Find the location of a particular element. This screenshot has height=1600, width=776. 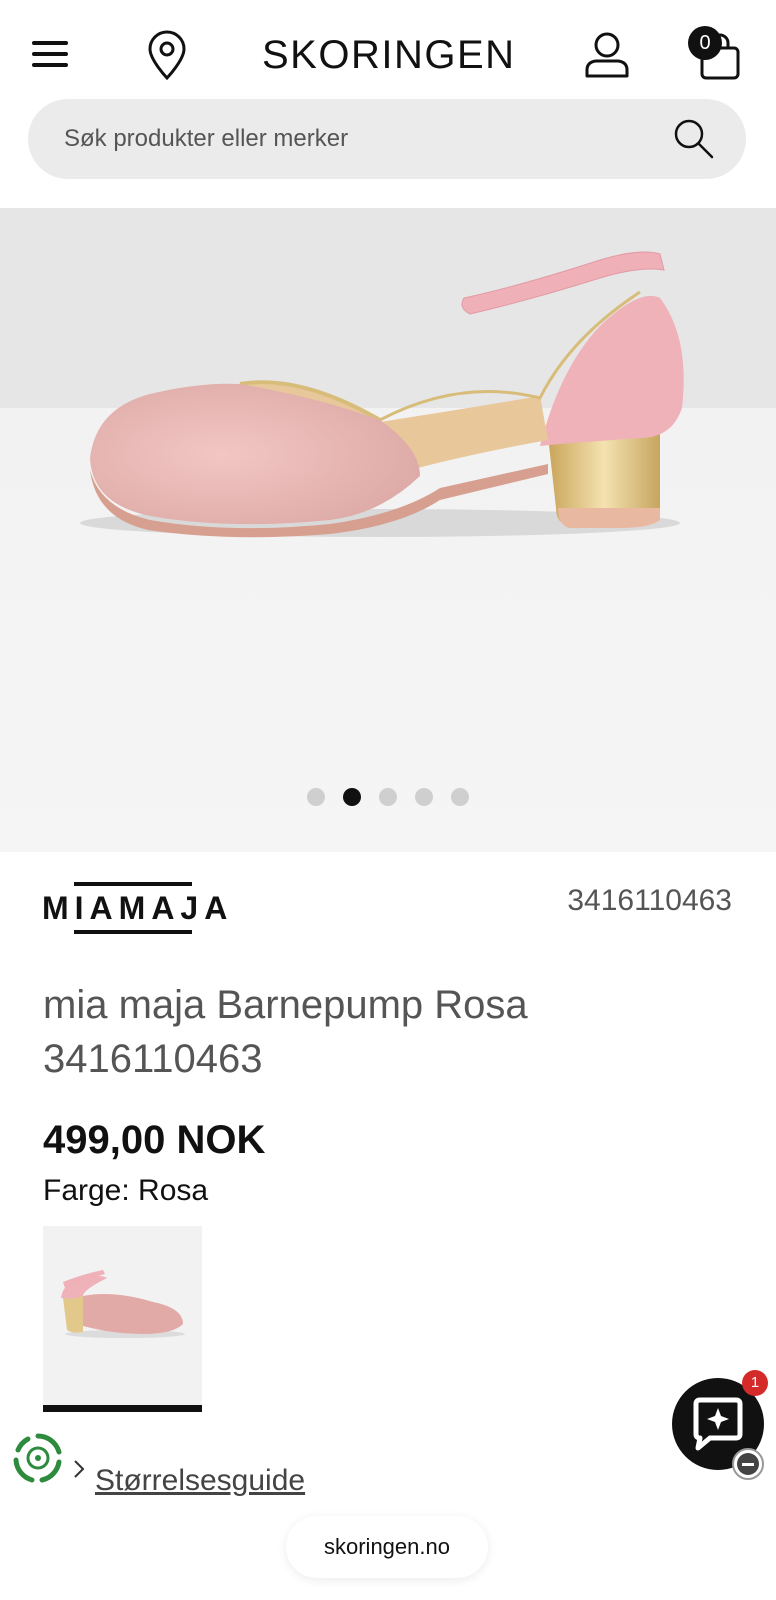

product-image is located at coordinates (382, 394).